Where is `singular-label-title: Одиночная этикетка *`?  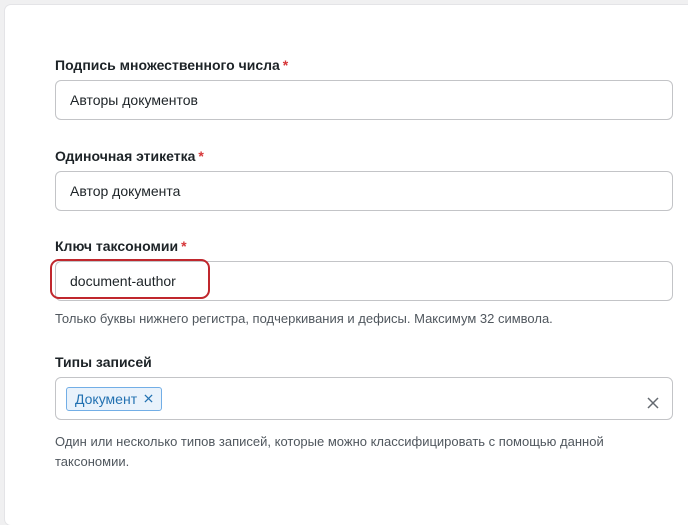
singular-label-title: Одиночная этикетка * is located at coordinates (129, 156).